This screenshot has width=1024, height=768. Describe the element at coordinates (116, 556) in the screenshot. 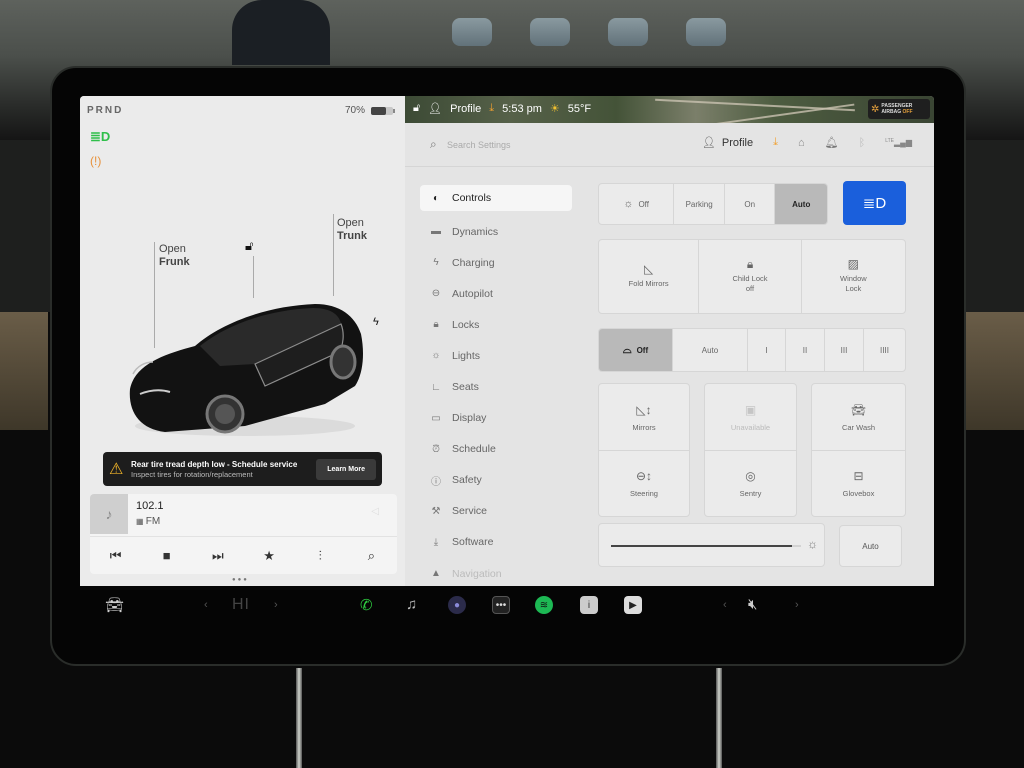

I see `previous-track-icon: ⏮︎` at that location.